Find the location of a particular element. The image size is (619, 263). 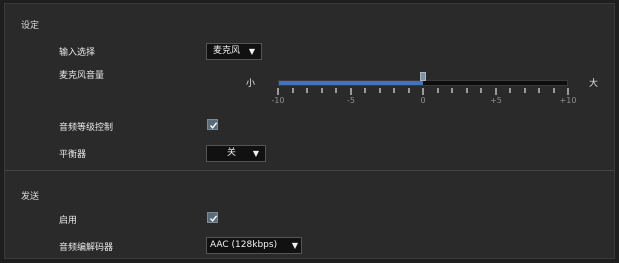

mic-volume-ticks: -10 -5 0 +5 +10 is located at coordinates (423, 98).